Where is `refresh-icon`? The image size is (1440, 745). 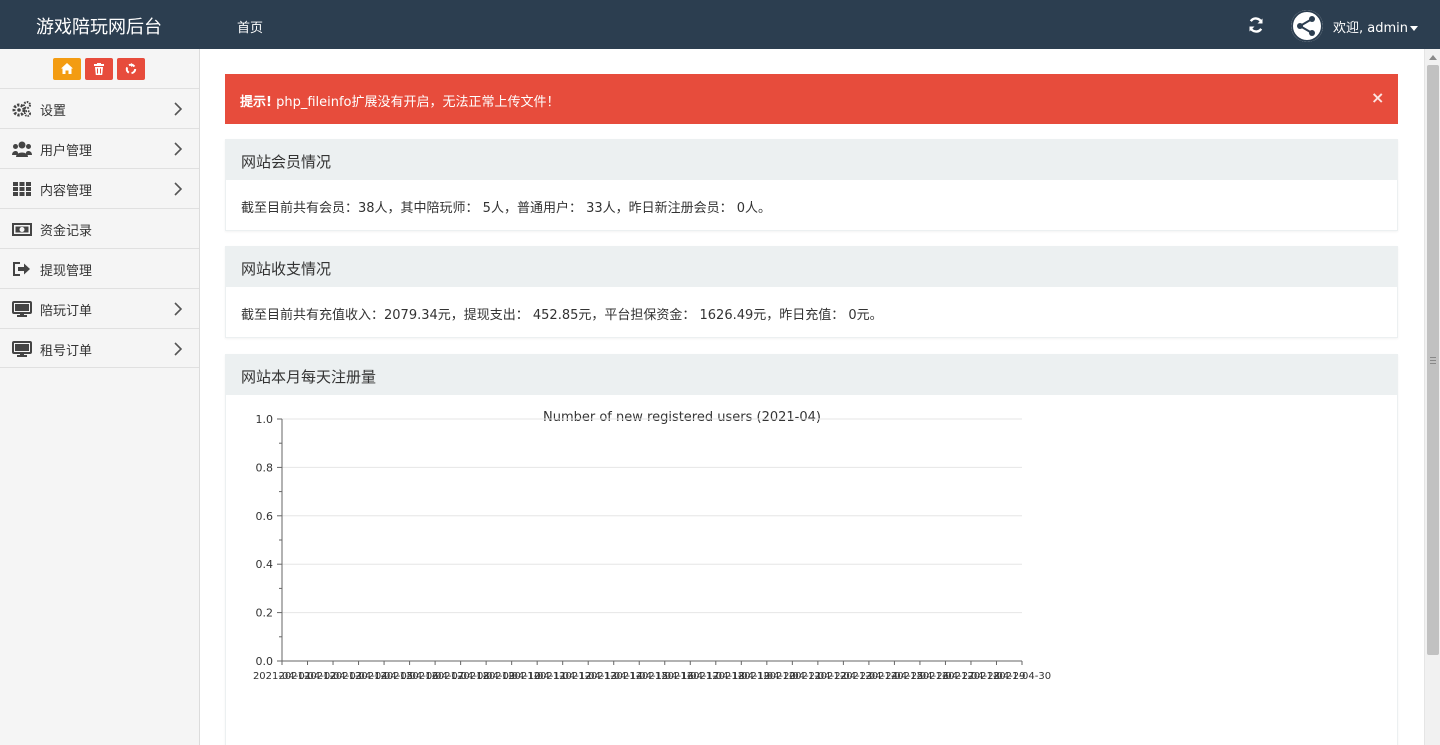
refresh-icon is located at coordinates (1256, 25).